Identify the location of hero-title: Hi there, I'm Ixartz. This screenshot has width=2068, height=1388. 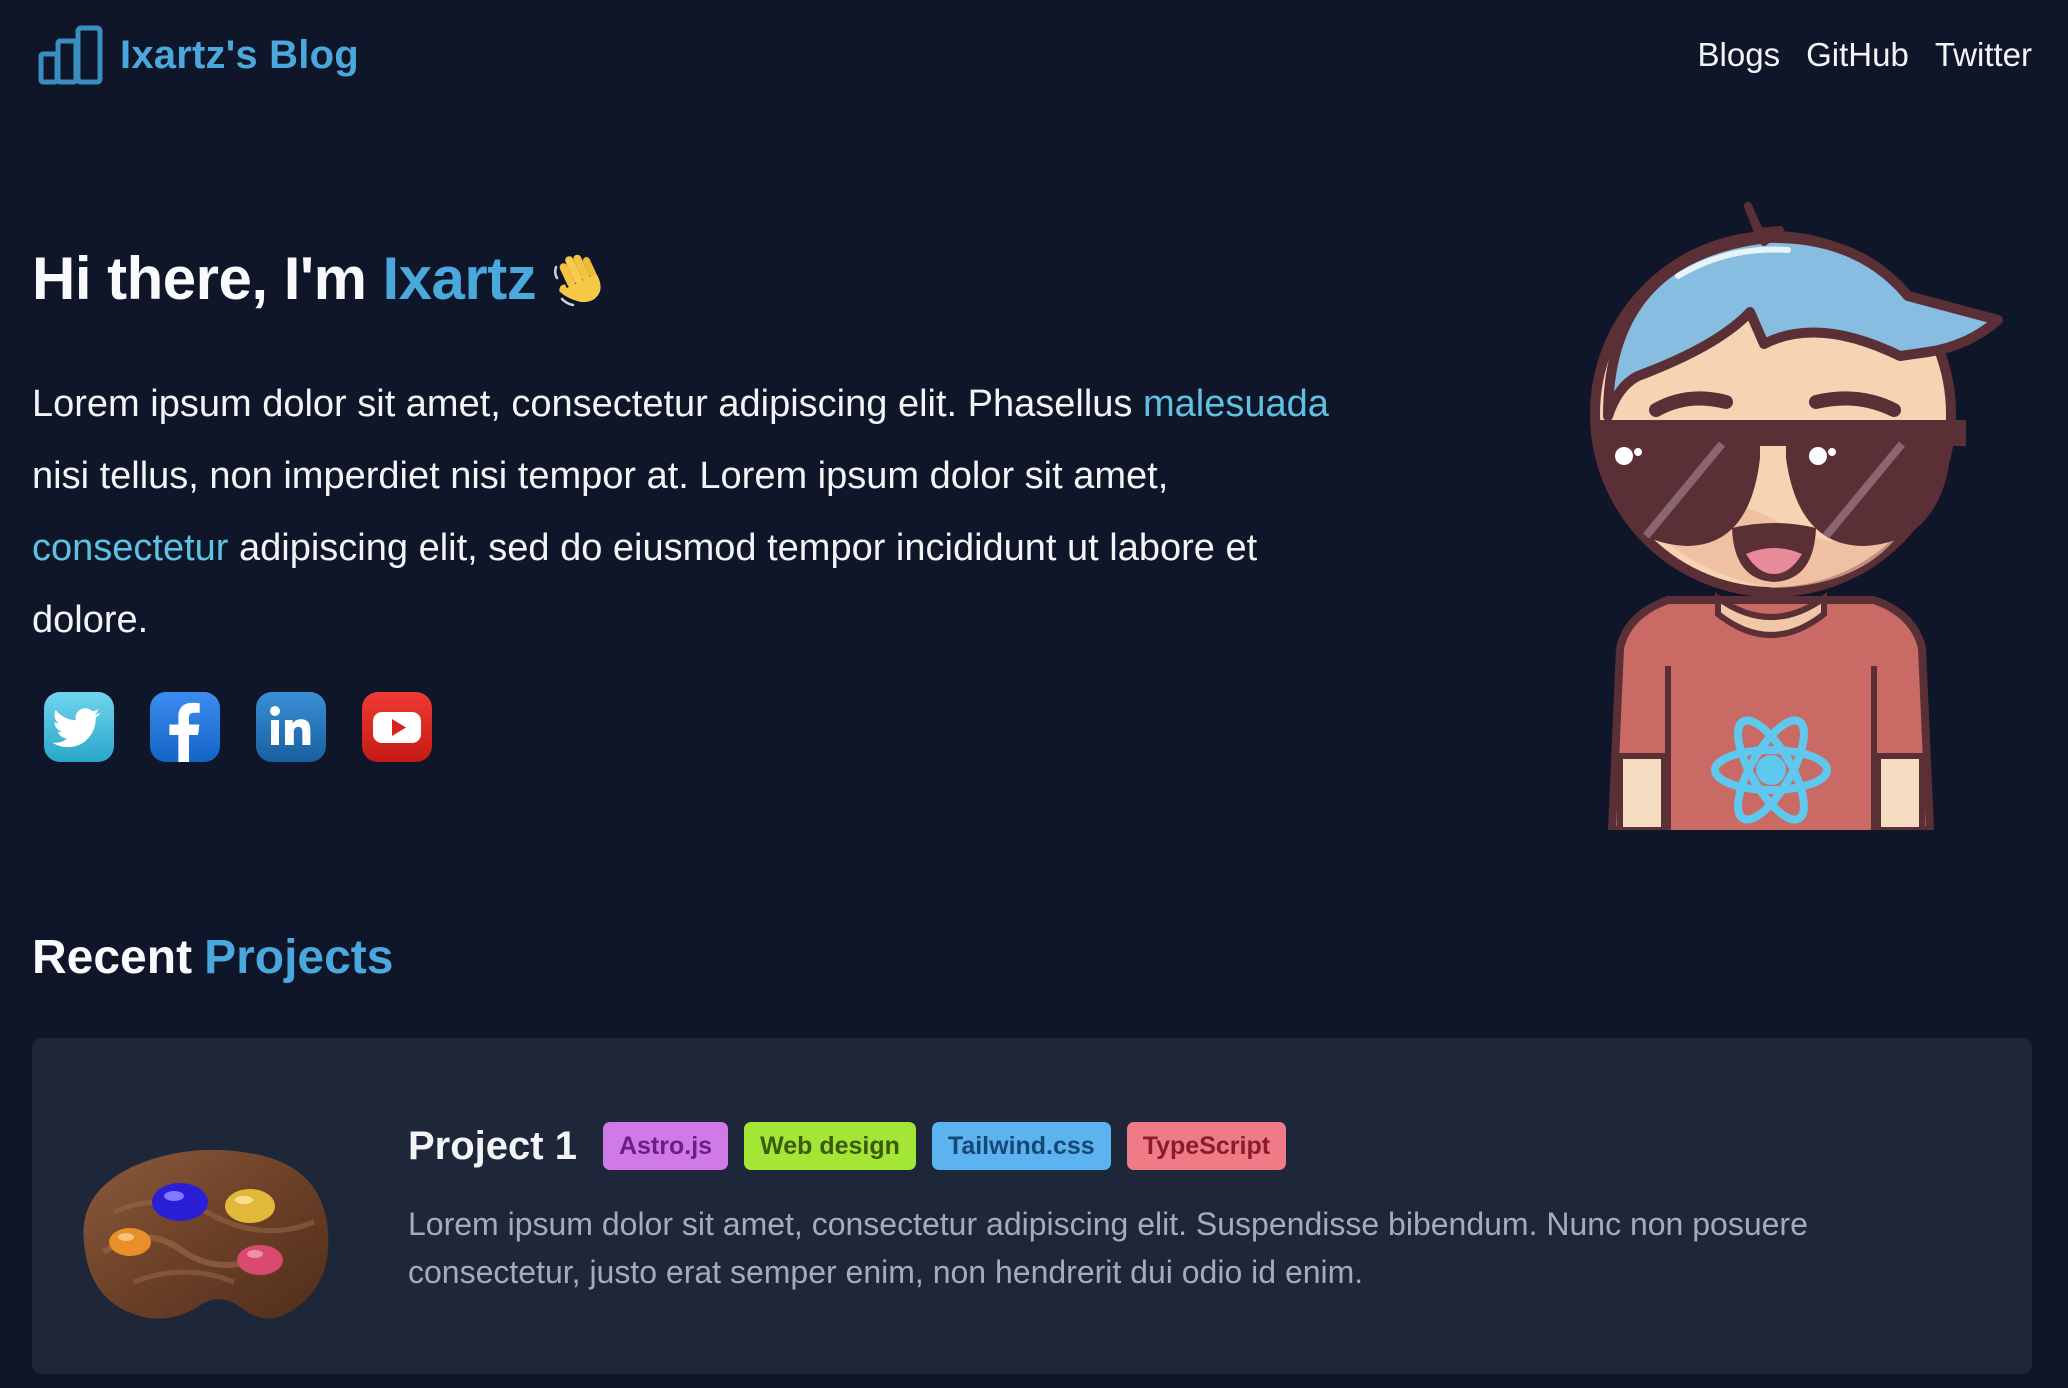
(323, 278).